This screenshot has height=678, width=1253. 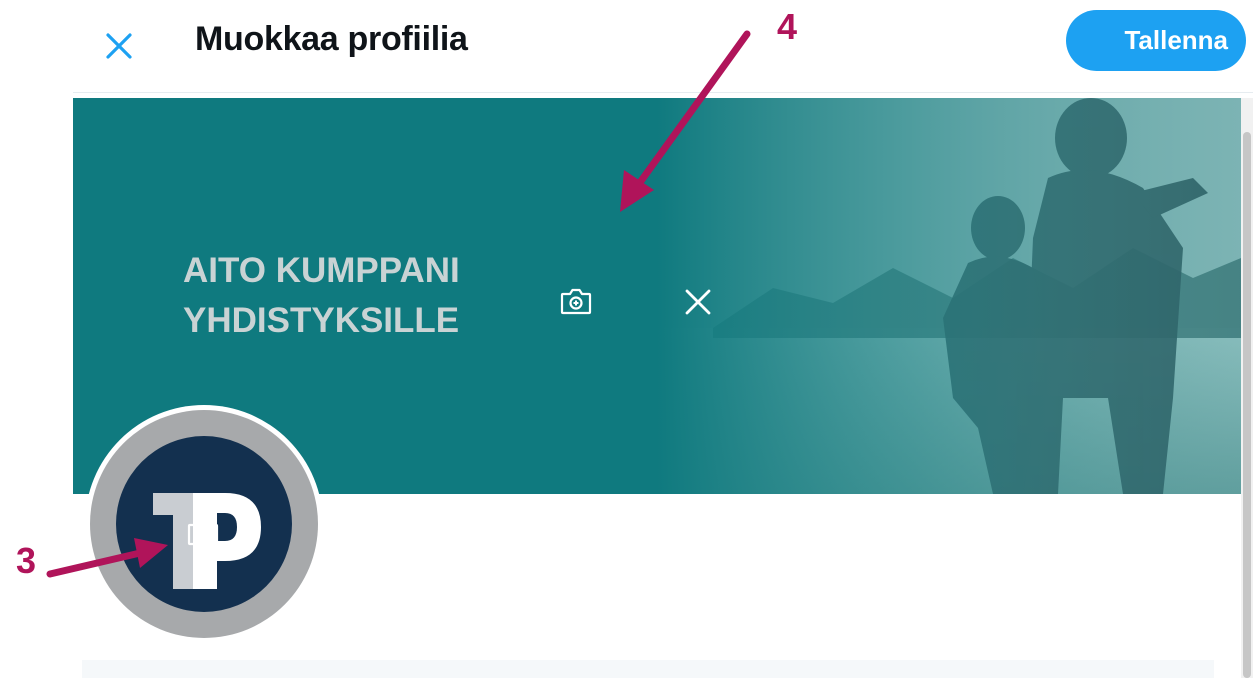 What do you see at coordinates (648, 669) in the screenshot?
I see `form-section-top` at bounding box center [648, 669].